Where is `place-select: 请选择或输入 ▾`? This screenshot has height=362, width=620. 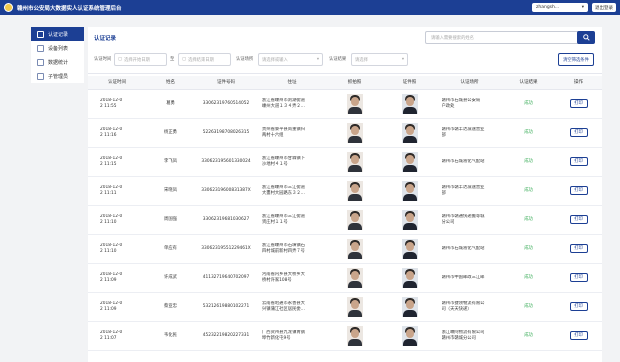 place-select: 请选择或输入 ▾ is located at coordinates (290, 59).